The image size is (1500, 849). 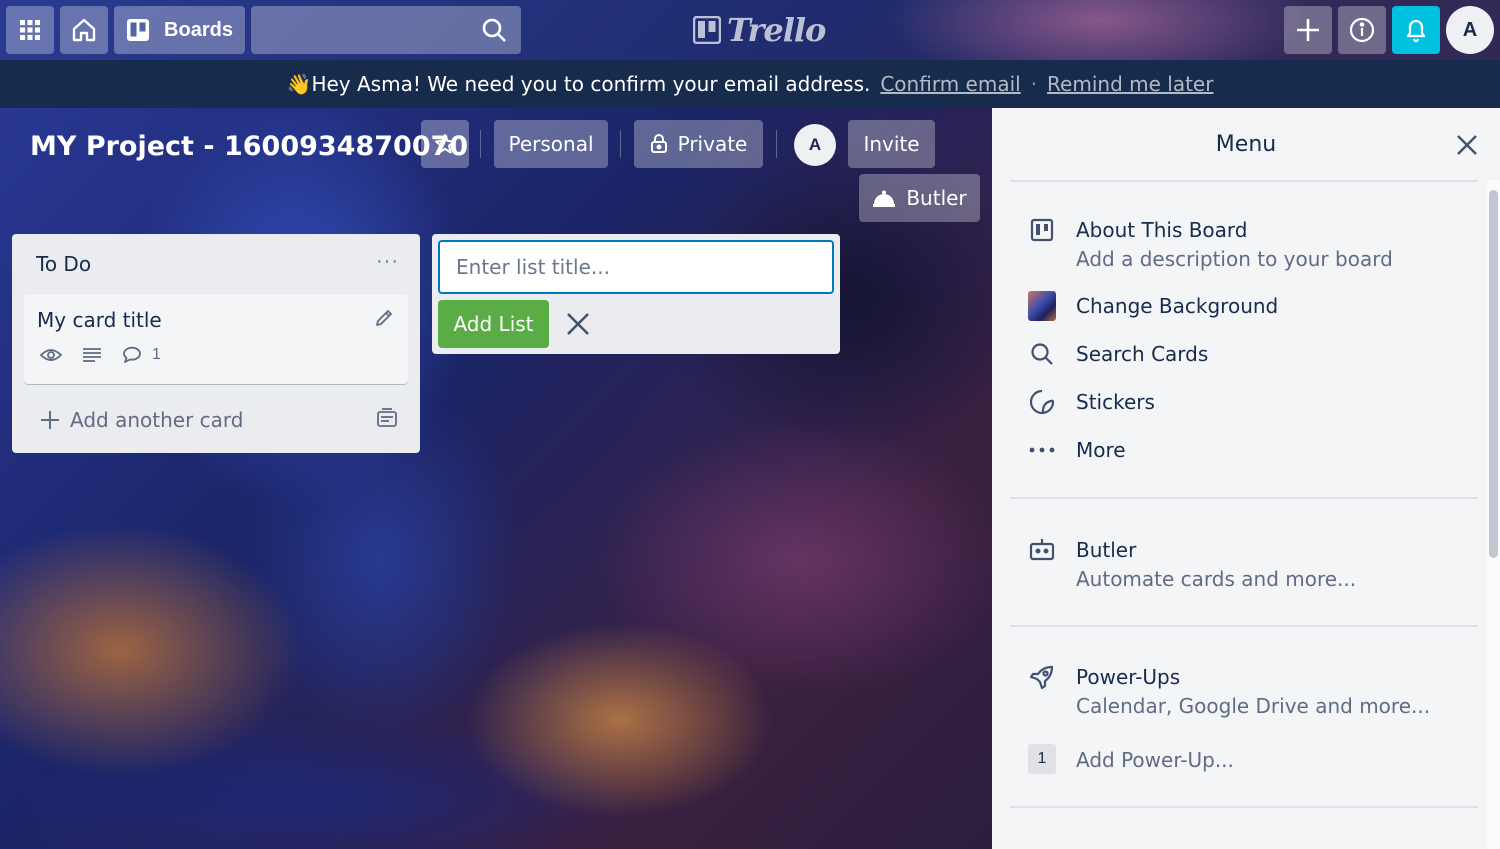 I want to click on information-button, so click(x=1362, y=30).